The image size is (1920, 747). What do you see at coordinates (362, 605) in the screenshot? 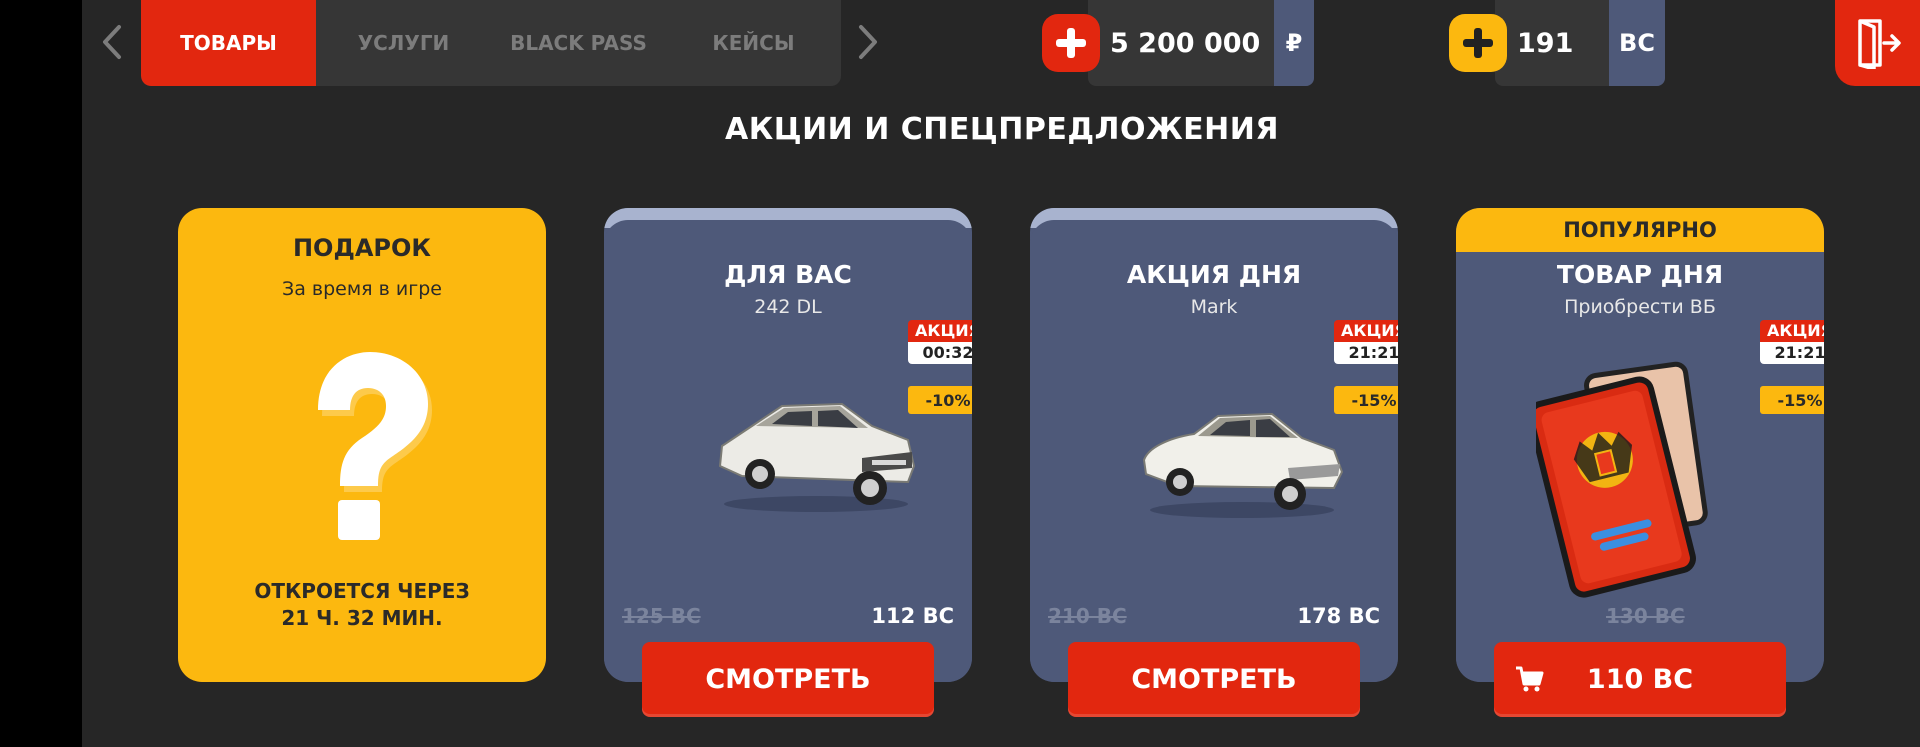
I see `gift-opens-in: ОТКРОЕТСЯ ЧЕРЕЗ 21 Ч. 32 МИН.` at bounding box center [362, 605].